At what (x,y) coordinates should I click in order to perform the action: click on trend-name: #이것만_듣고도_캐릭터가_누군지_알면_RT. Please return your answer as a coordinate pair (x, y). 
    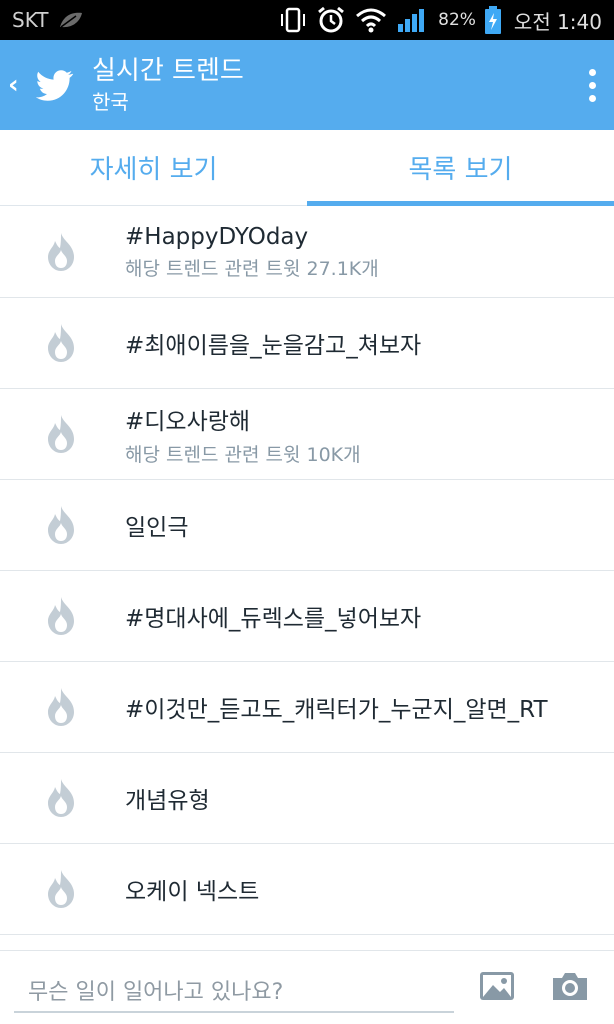
    Looking at the image, I should click on (336, 710).